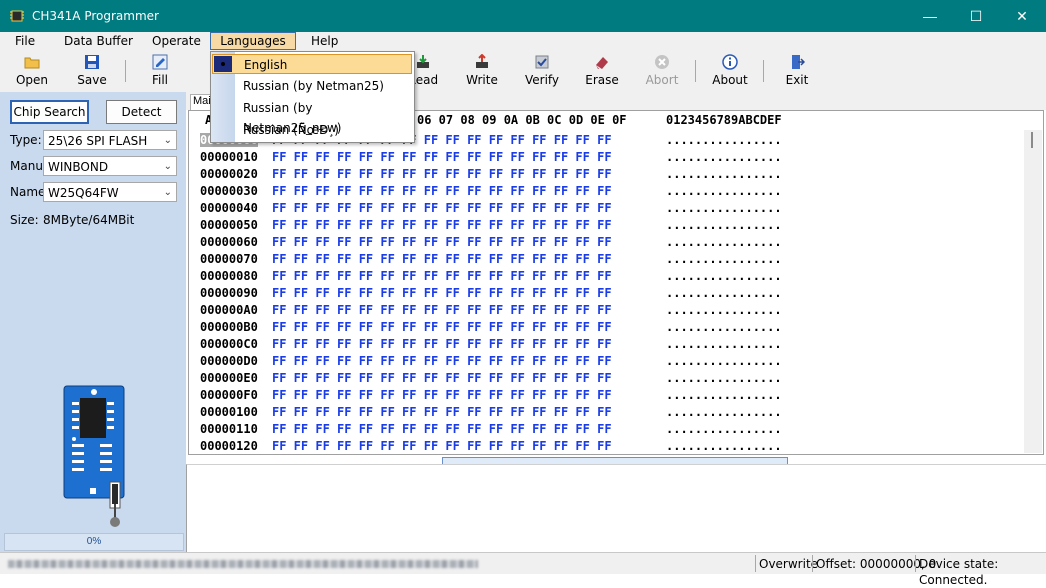  I want to click on language-item-russian-netman25-new: Russian (by Netman25_new), so click(312, 116).